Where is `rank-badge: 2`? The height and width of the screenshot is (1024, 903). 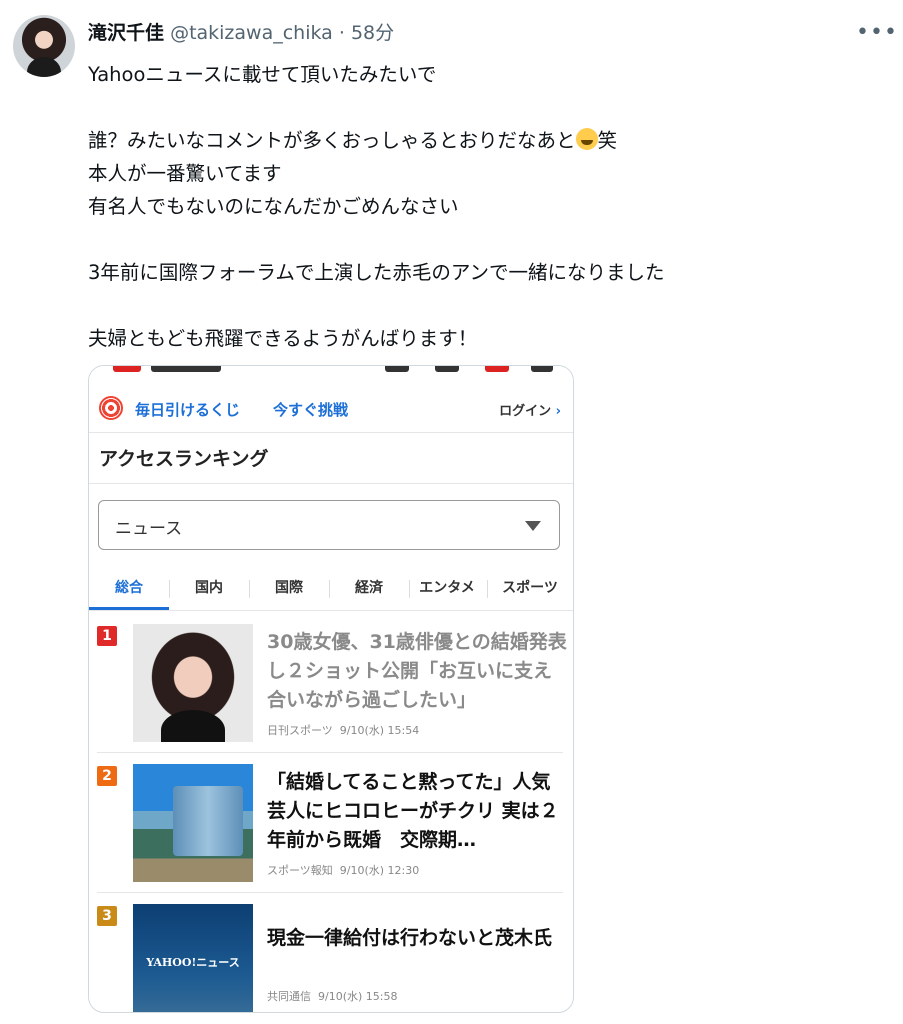
rank-badge: 2 is located at coordinates (107, 776).